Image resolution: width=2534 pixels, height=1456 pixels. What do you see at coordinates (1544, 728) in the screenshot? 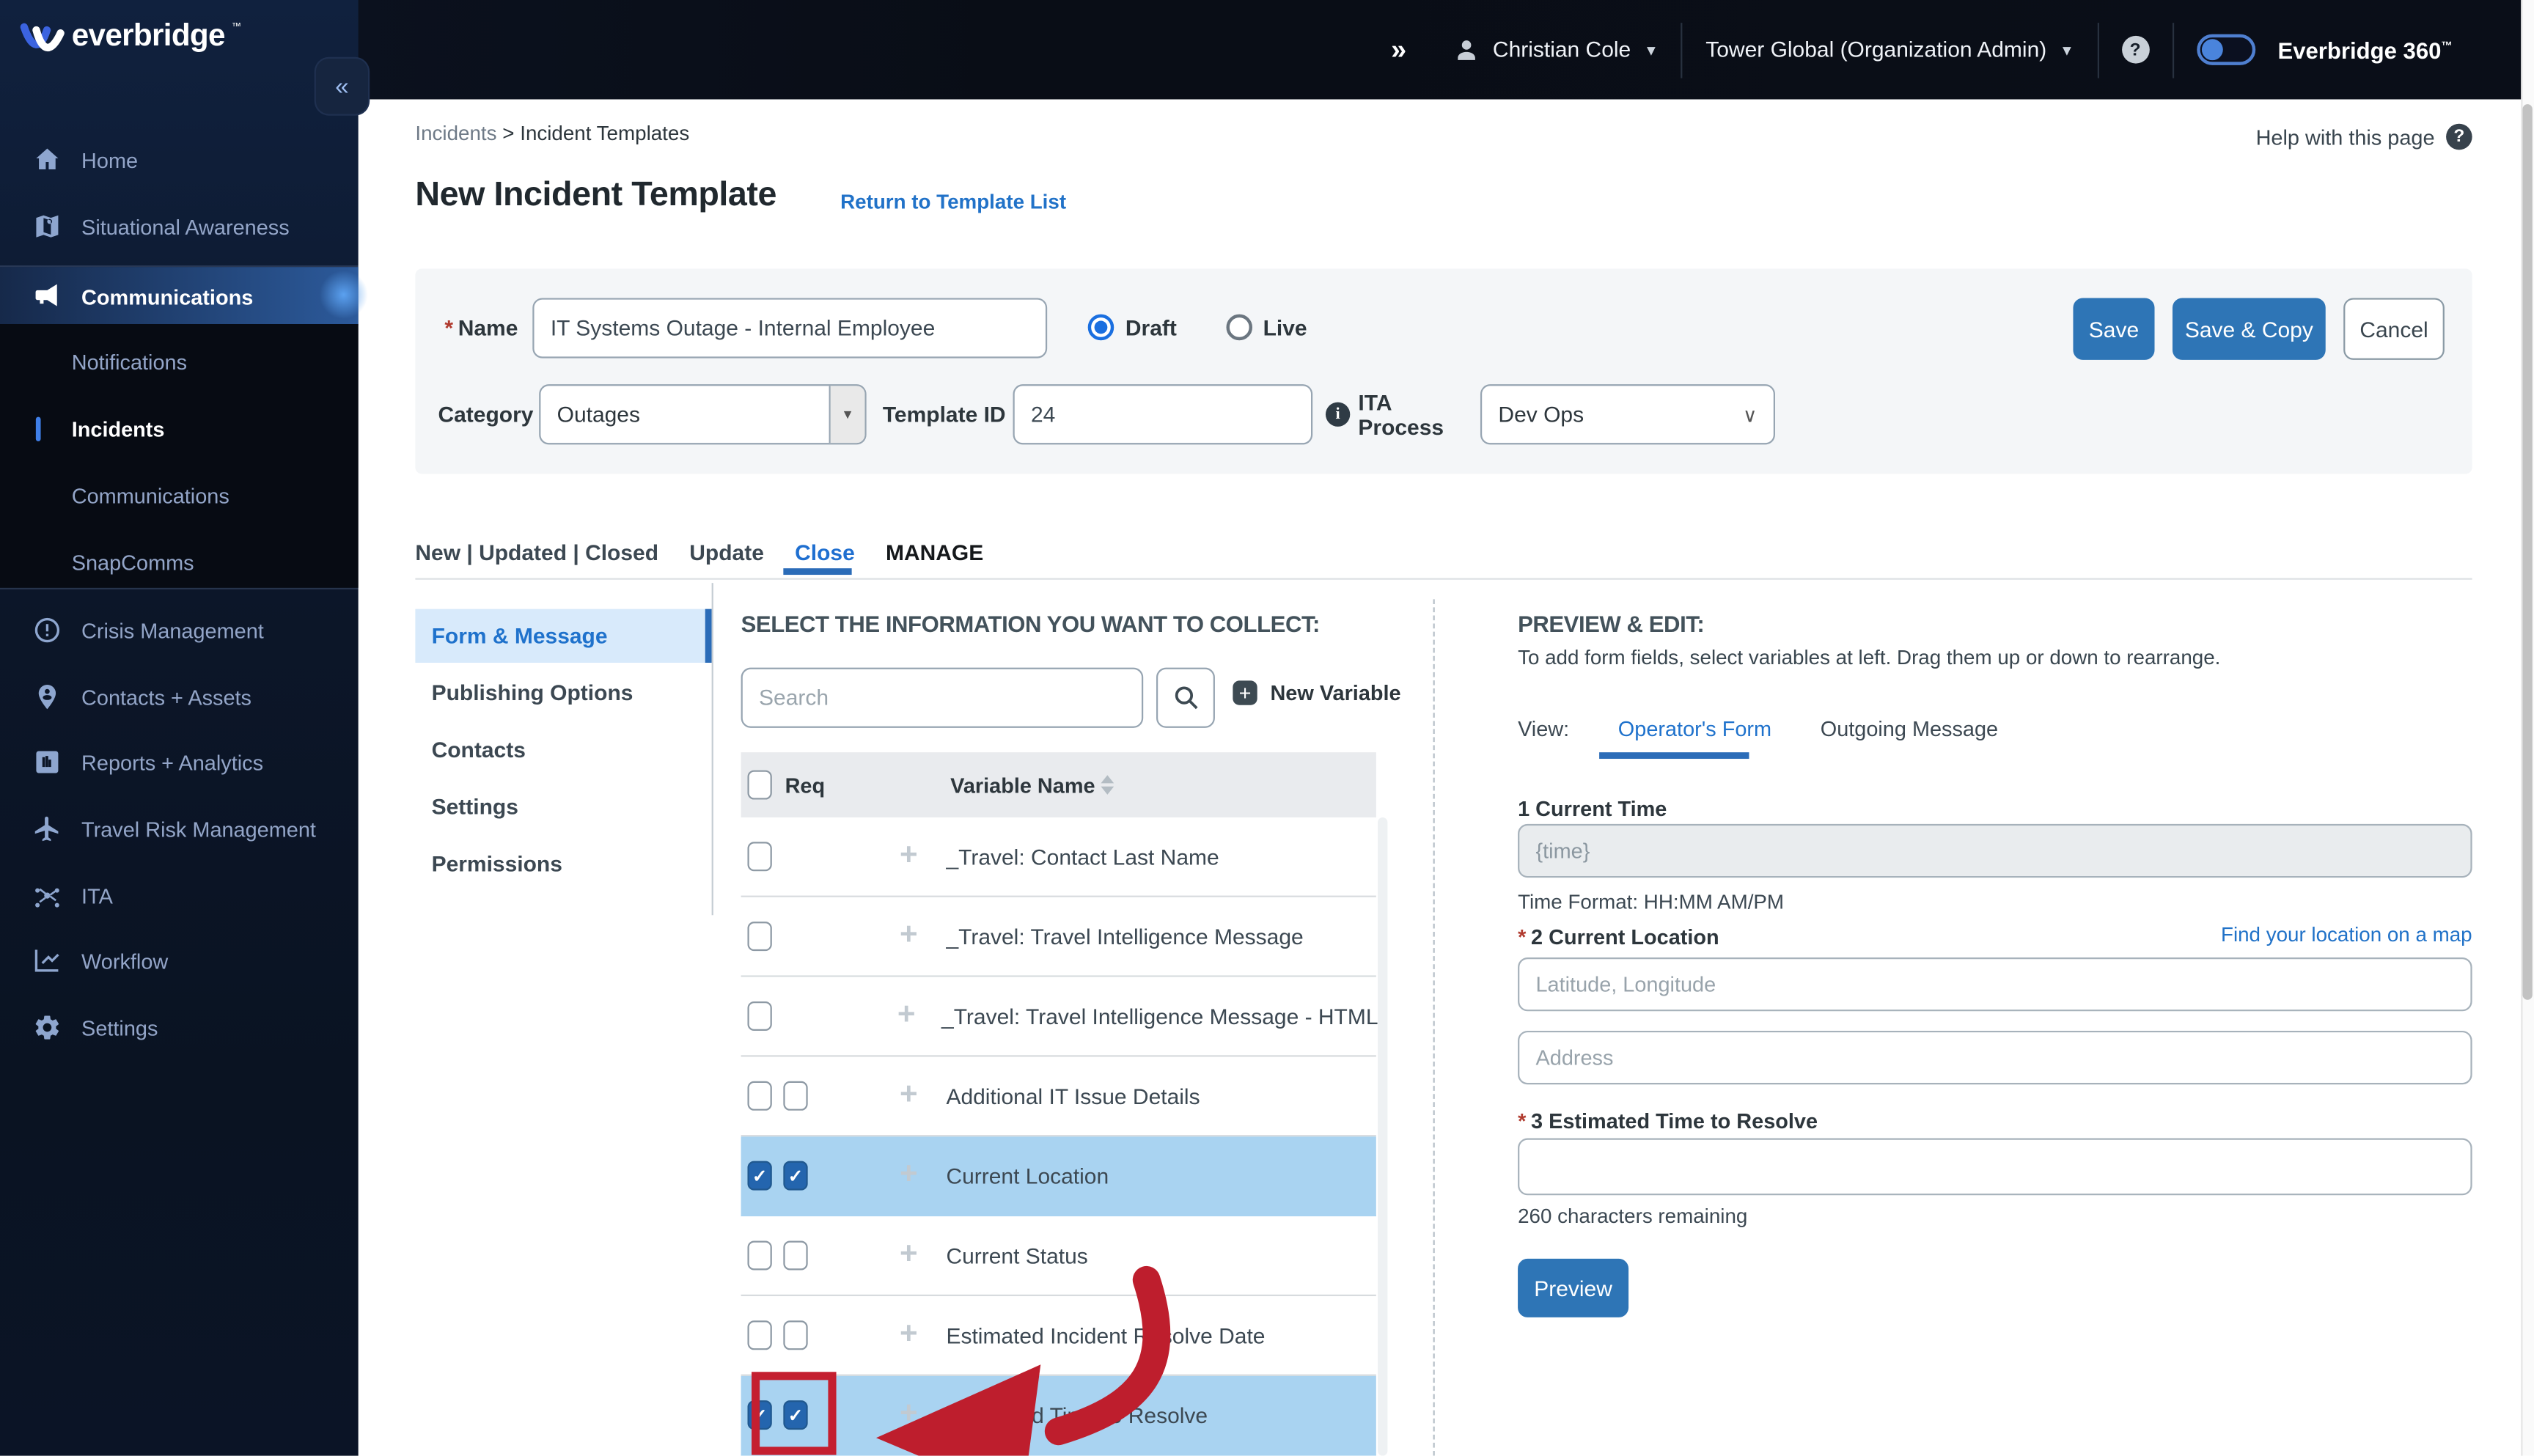
I see `view-label: View:` at bounding box center [1544, 728].